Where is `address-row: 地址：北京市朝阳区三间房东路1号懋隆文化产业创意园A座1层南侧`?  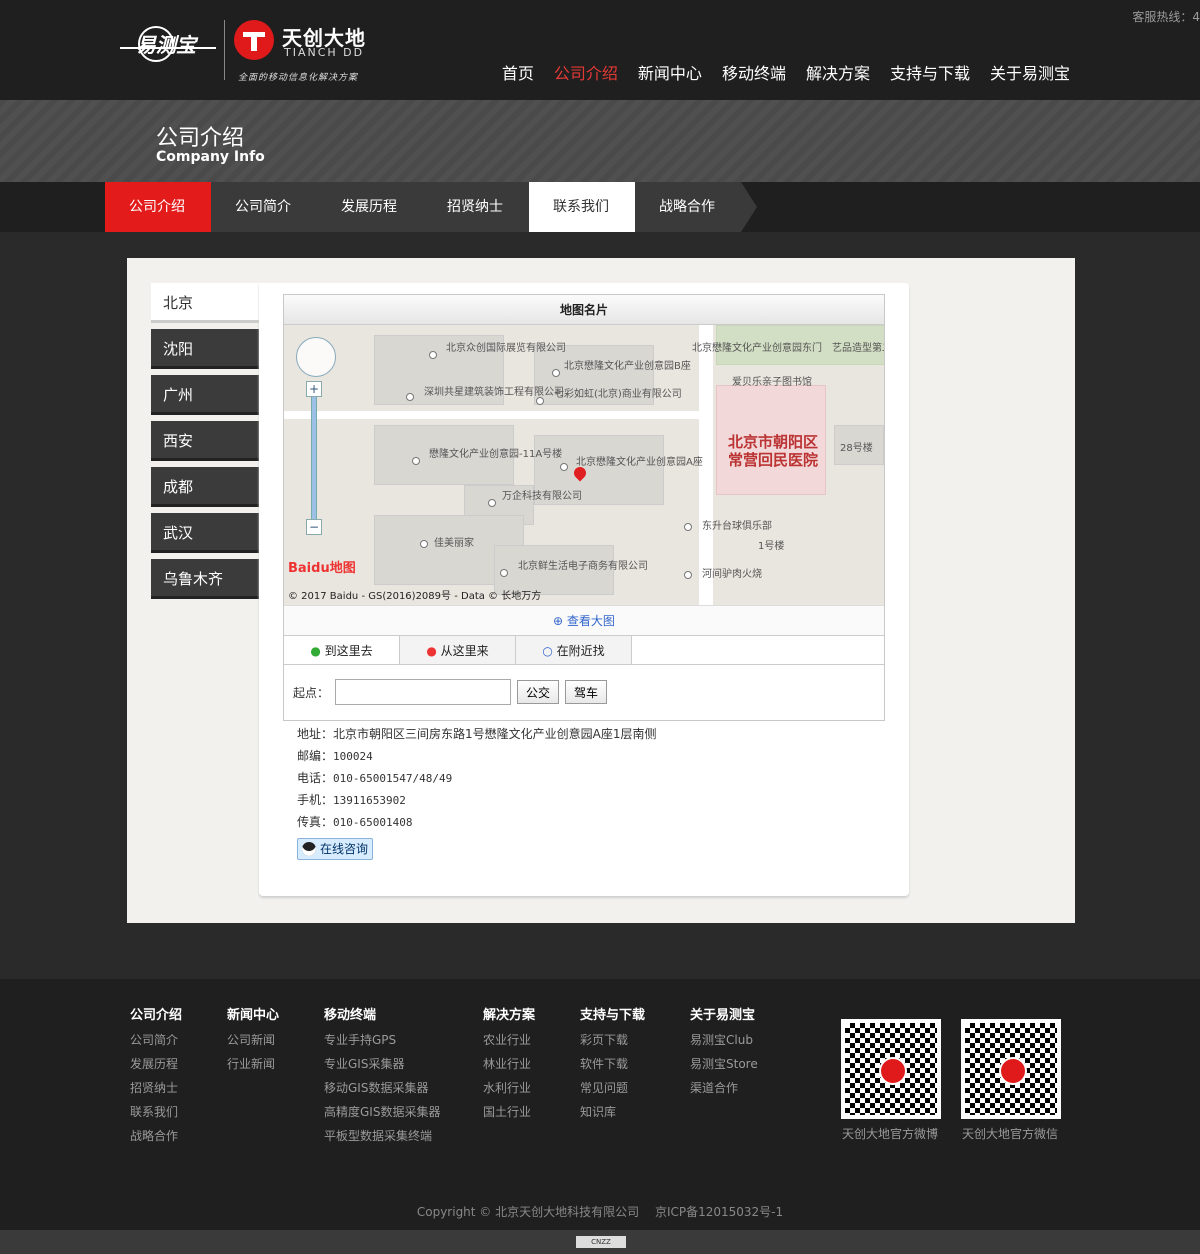
address-row: 地址：北京市朝阳区三间房东路1号懋隆文化产业创意园A座1层南侧 is located at coordinates (477, 734).